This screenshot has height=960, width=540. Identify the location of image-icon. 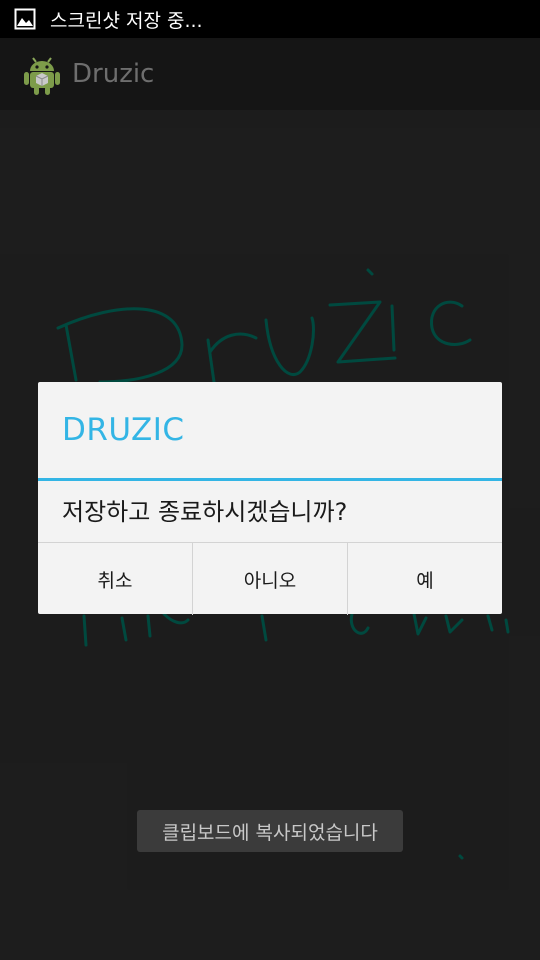
(25, 19).